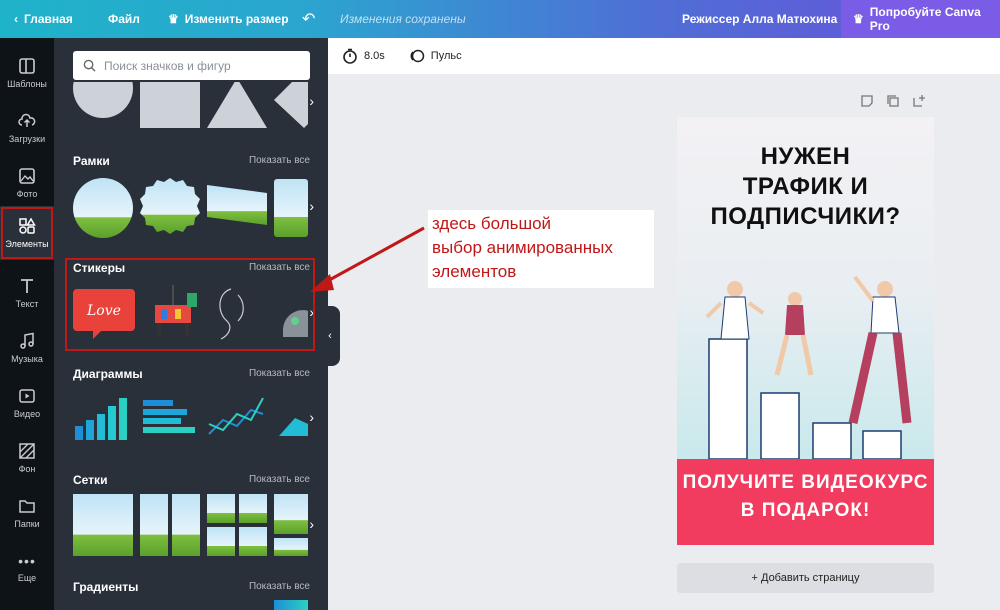  I want to click on design-headline: НУЖЕН ТРАФИК И ПОДПИСЧИКИ?, so click(805, 187).